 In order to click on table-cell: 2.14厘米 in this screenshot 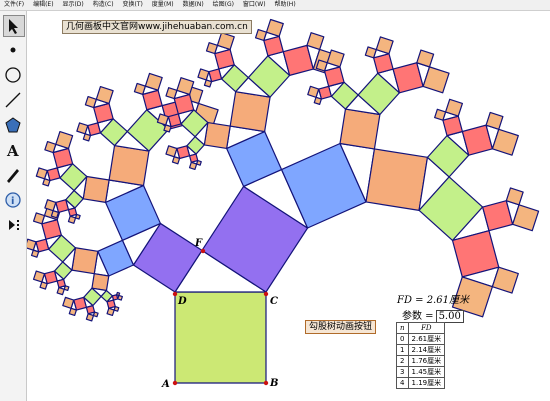, I will do `click(426, 350)`.